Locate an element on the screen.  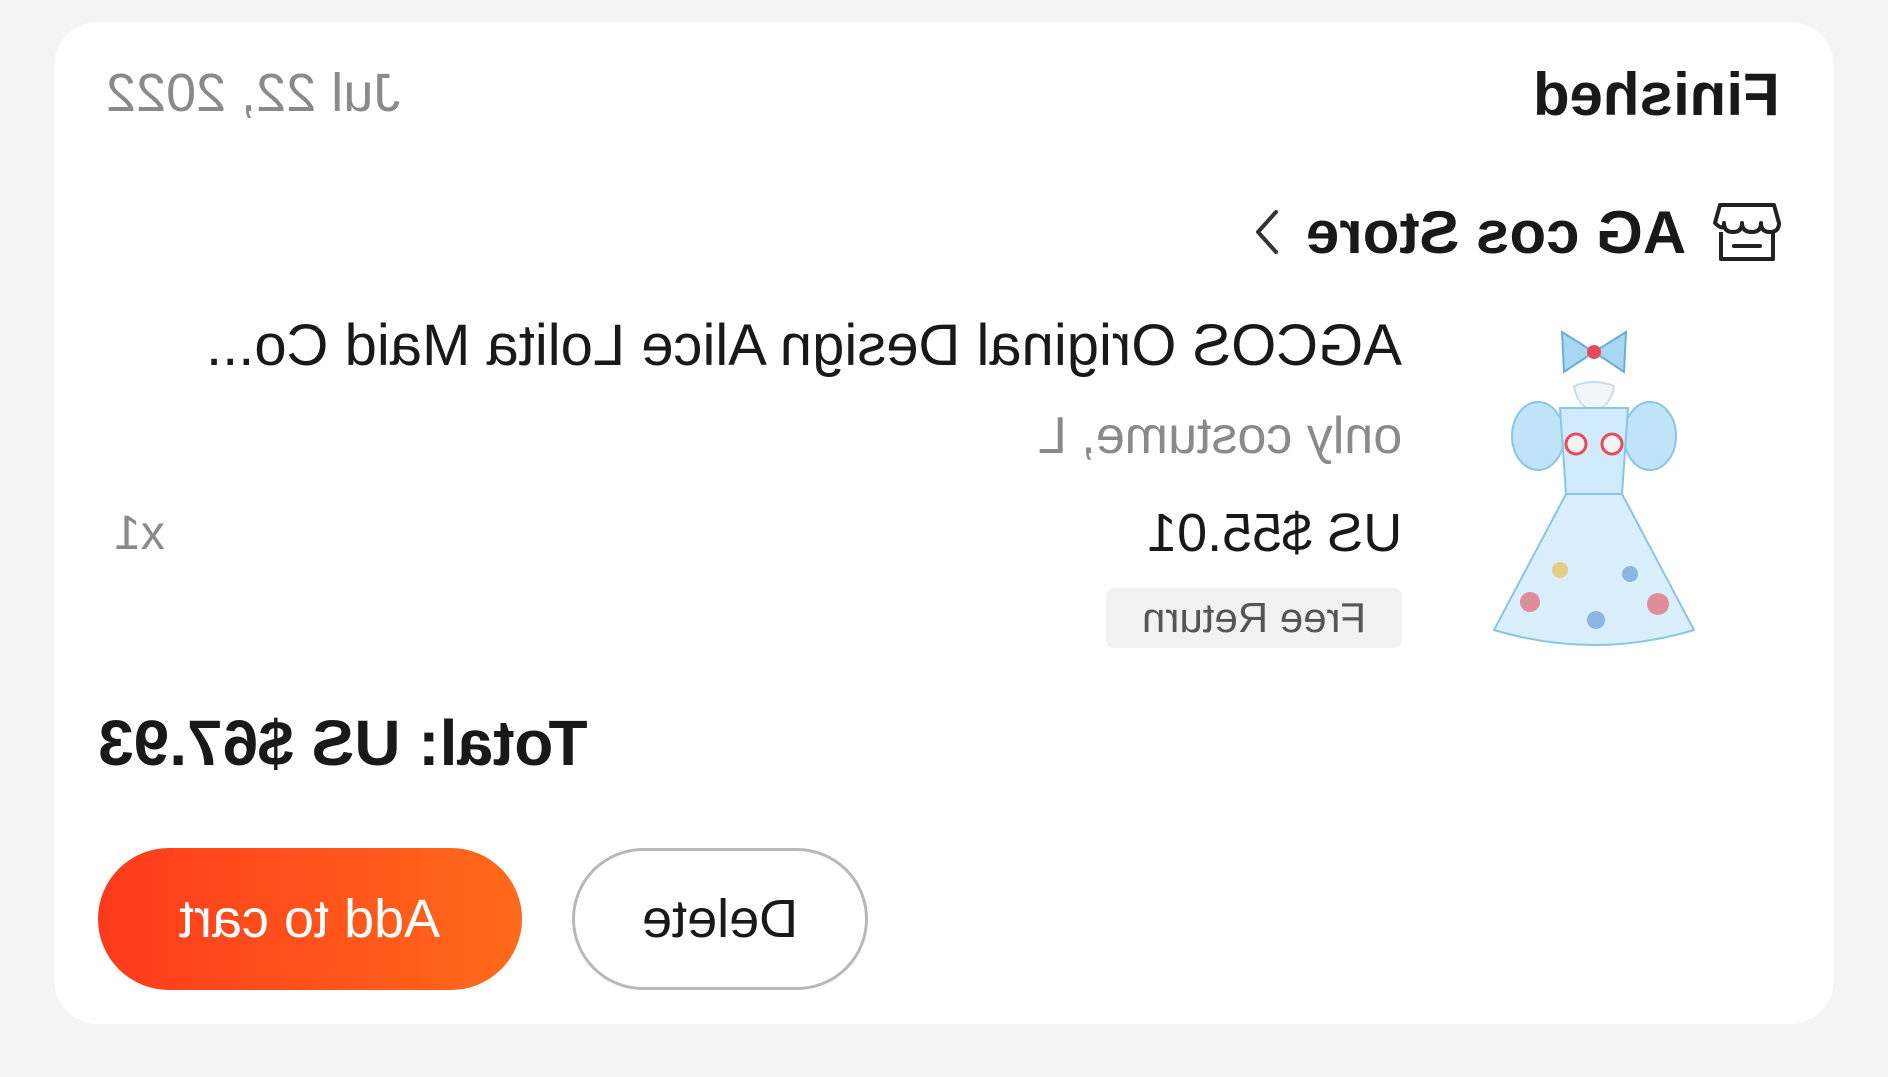
delete-button: Delete is located at coordinates (720, 919).